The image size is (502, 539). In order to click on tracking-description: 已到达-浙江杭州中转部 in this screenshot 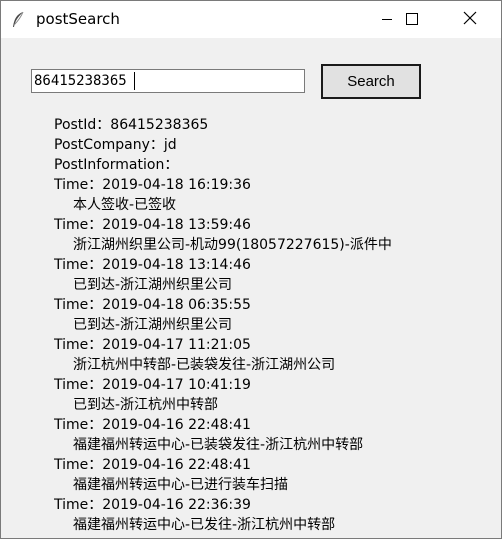, I will do `click(146, 405)`.